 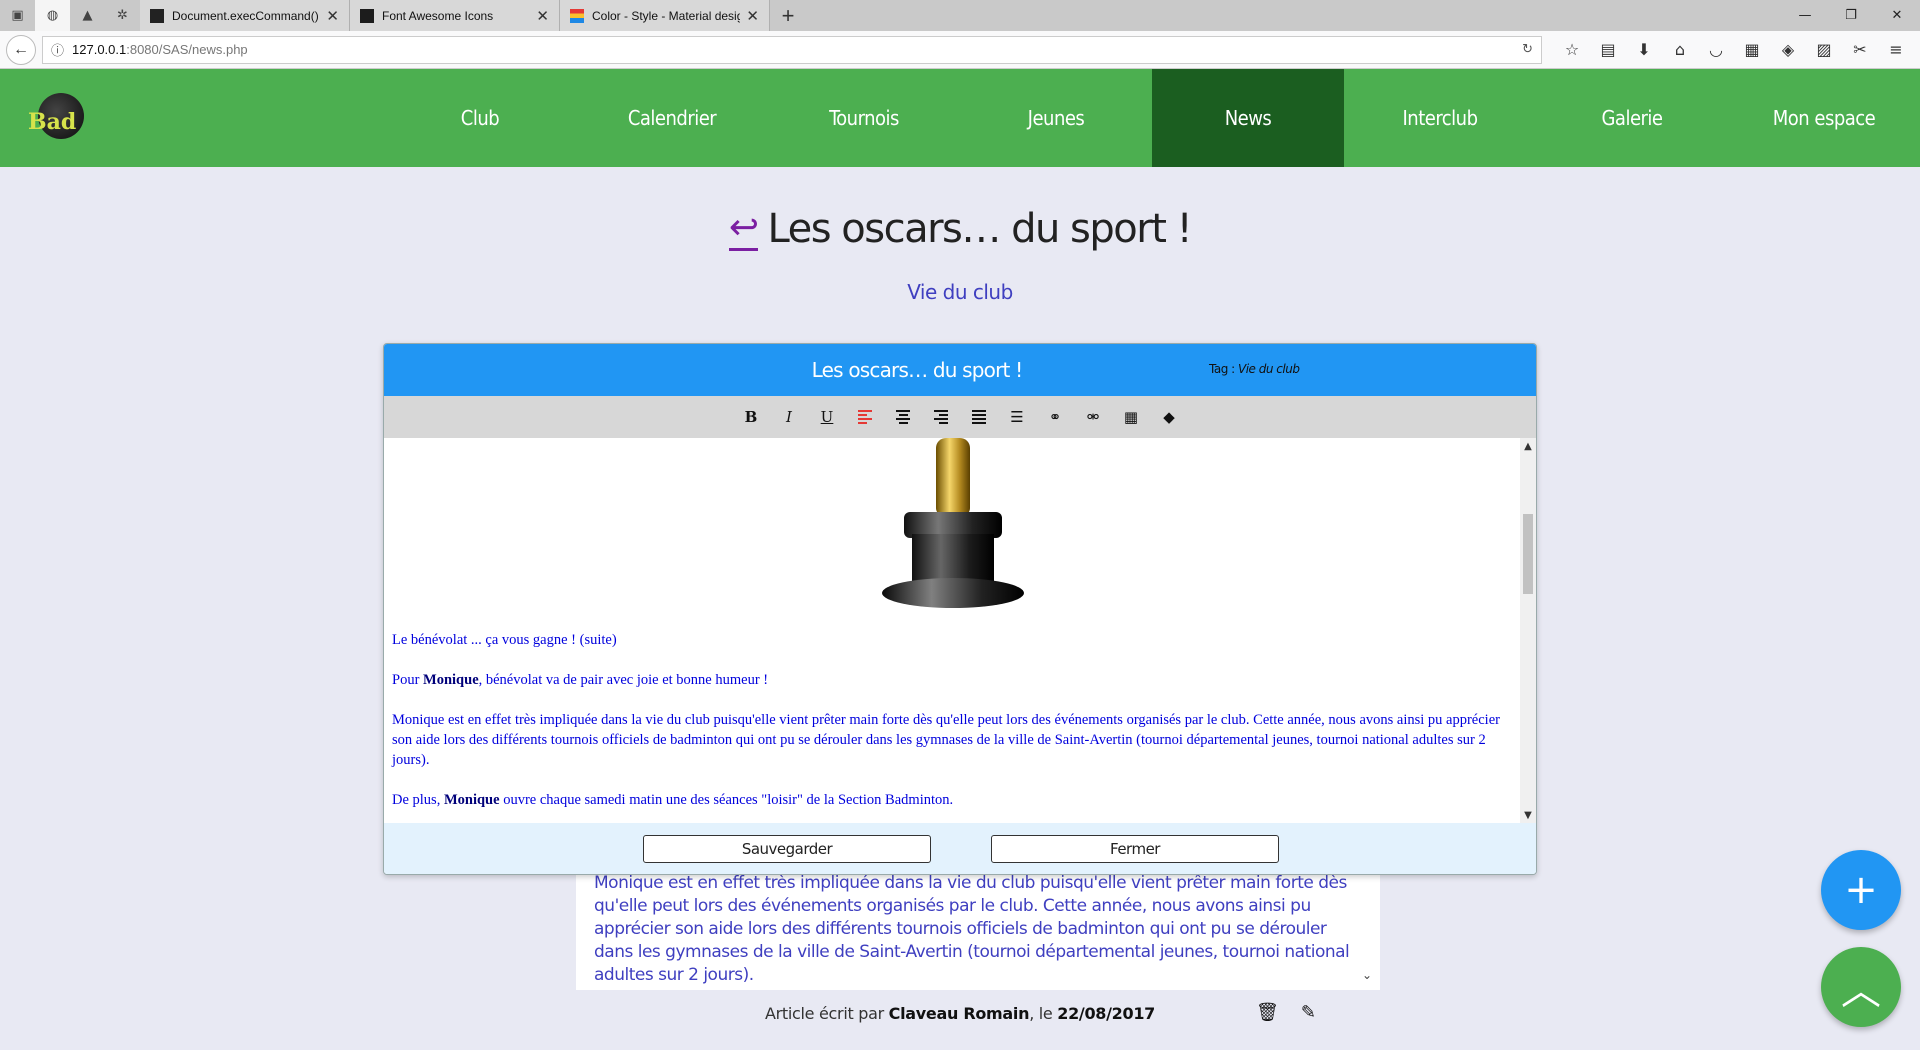 I want to click on align-center-button, so click(x=903, y=417).